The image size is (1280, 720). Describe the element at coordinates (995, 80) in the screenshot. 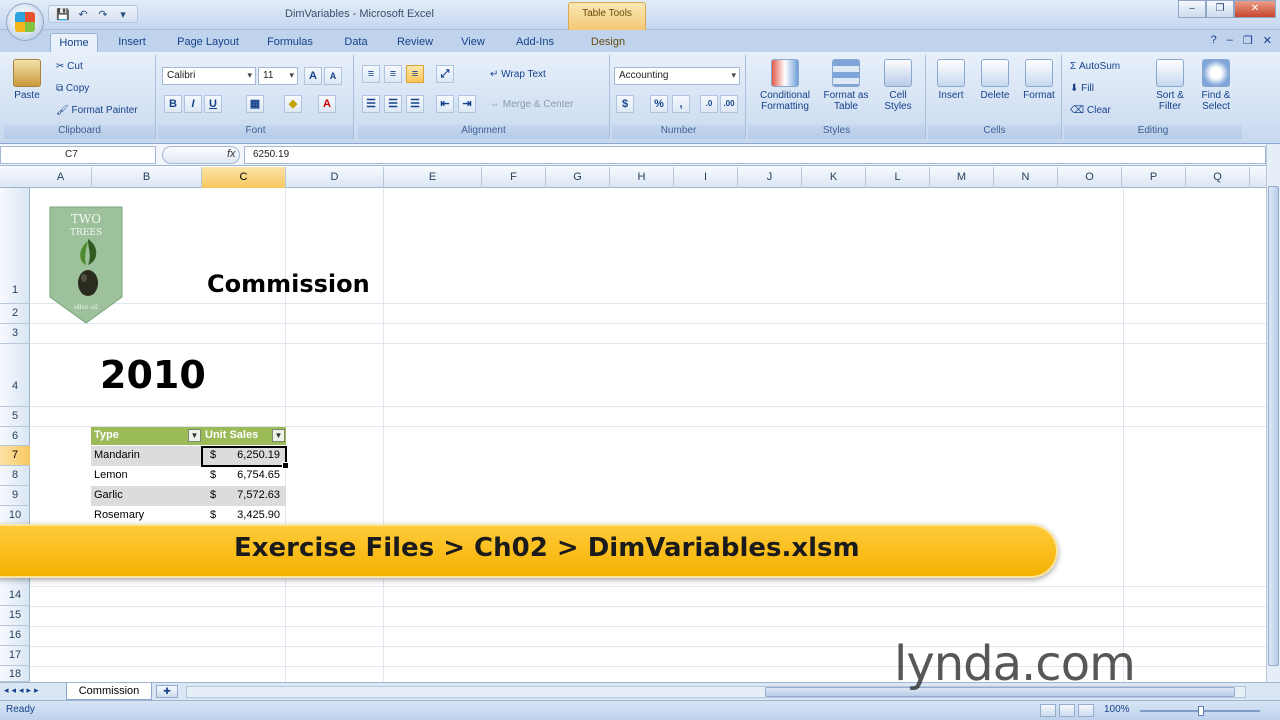

I see `delete-cells-button: Delete` at that location.